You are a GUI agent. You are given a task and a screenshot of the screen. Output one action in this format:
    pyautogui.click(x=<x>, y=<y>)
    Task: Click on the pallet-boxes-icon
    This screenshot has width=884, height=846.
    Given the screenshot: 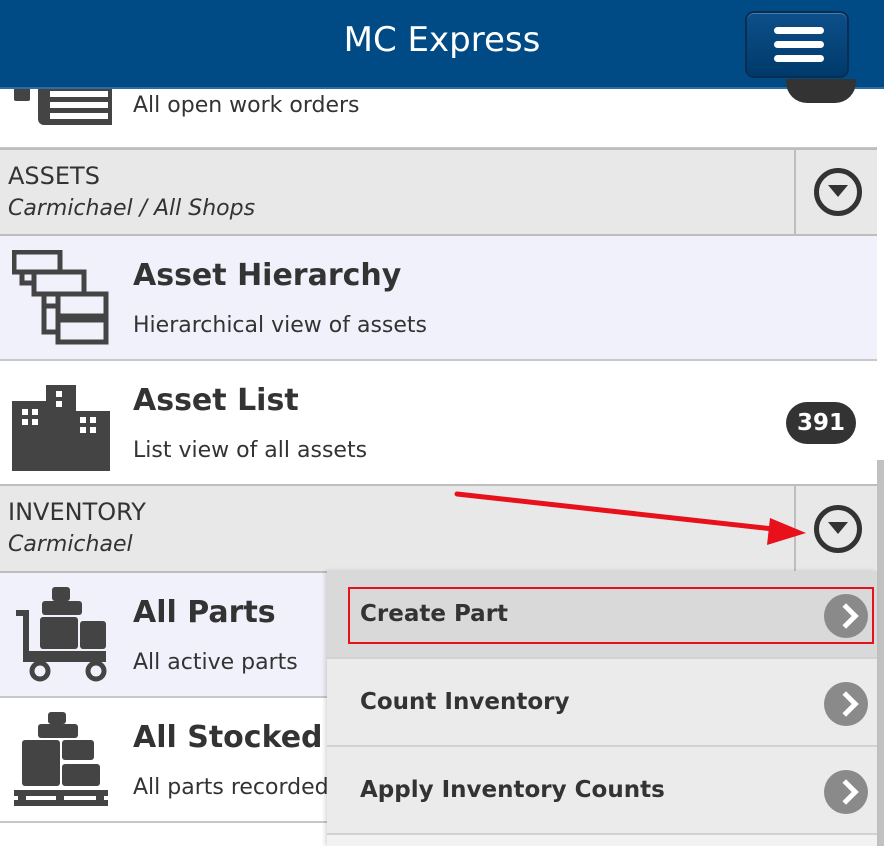 What is the action you would take?
    pyautogui.click(x=61, y=759)
    